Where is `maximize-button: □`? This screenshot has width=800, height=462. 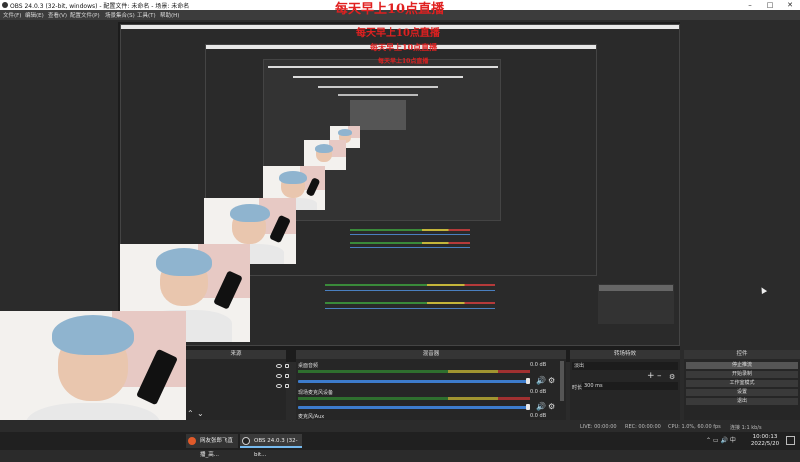
maximize-button: □ is located at coordinates (770, 5).